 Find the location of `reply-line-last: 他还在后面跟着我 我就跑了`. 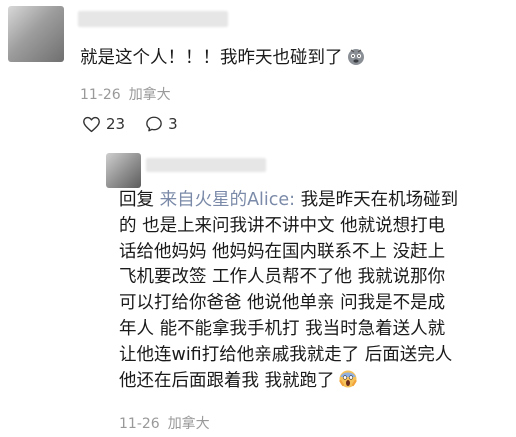

reply-line-last: 他还在后面跟着我 我就跑了 is located at coordinates (315, 382).